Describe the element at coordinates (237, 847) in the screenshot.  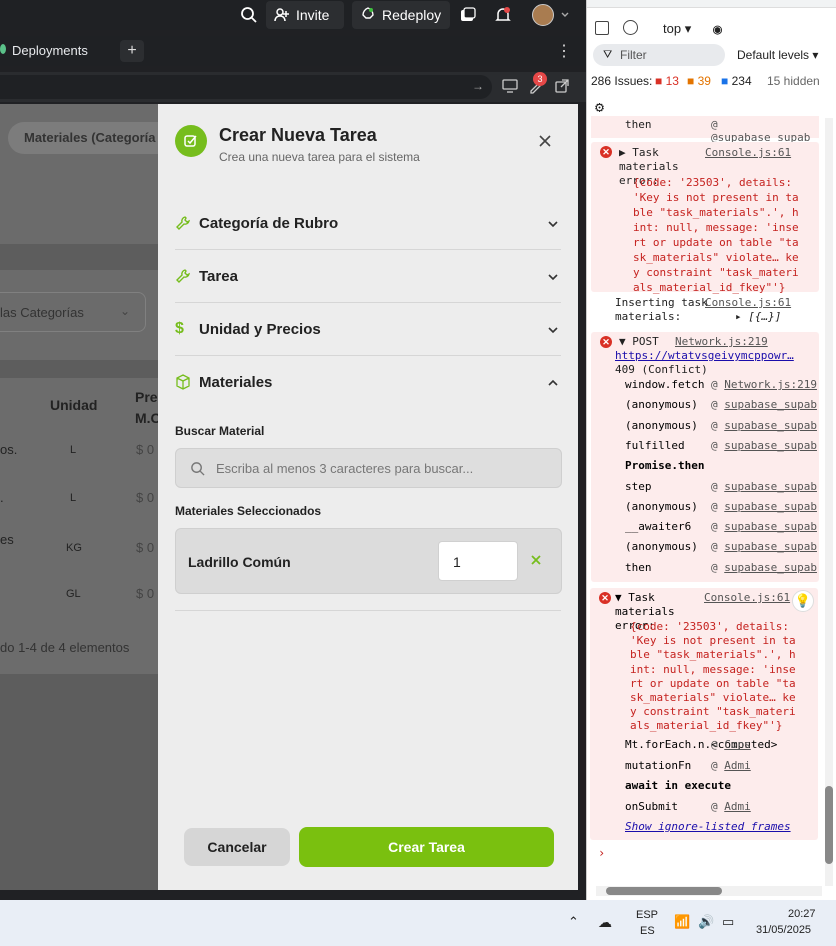
I see `cancel-button: Cancelar` at that location.